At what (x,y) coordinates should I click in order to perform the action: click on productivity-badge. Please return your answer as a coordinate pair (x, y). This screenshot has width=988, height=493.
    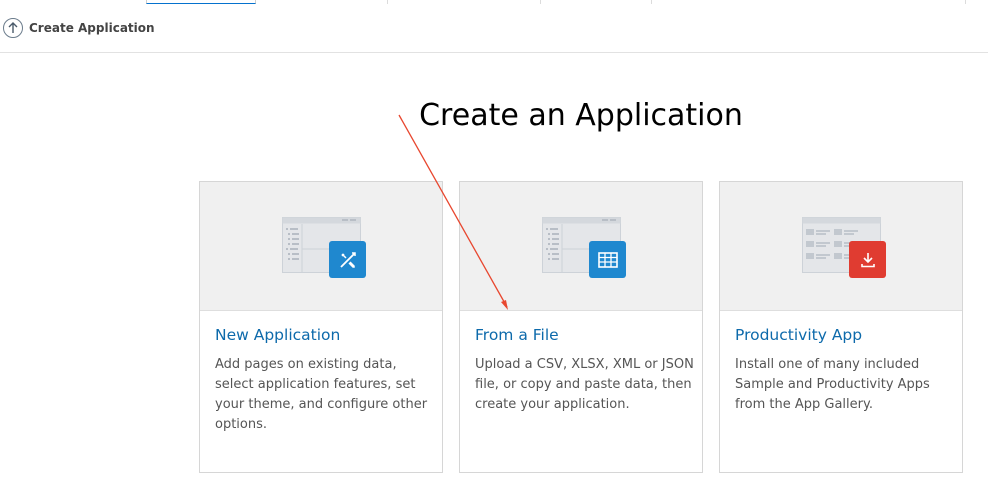
    Looking at the image, I should click on (867, 259).